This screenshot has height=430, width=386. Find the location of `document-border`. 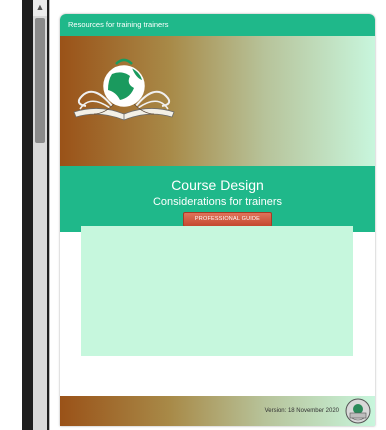

document-border is located at coordinates (49, 215).